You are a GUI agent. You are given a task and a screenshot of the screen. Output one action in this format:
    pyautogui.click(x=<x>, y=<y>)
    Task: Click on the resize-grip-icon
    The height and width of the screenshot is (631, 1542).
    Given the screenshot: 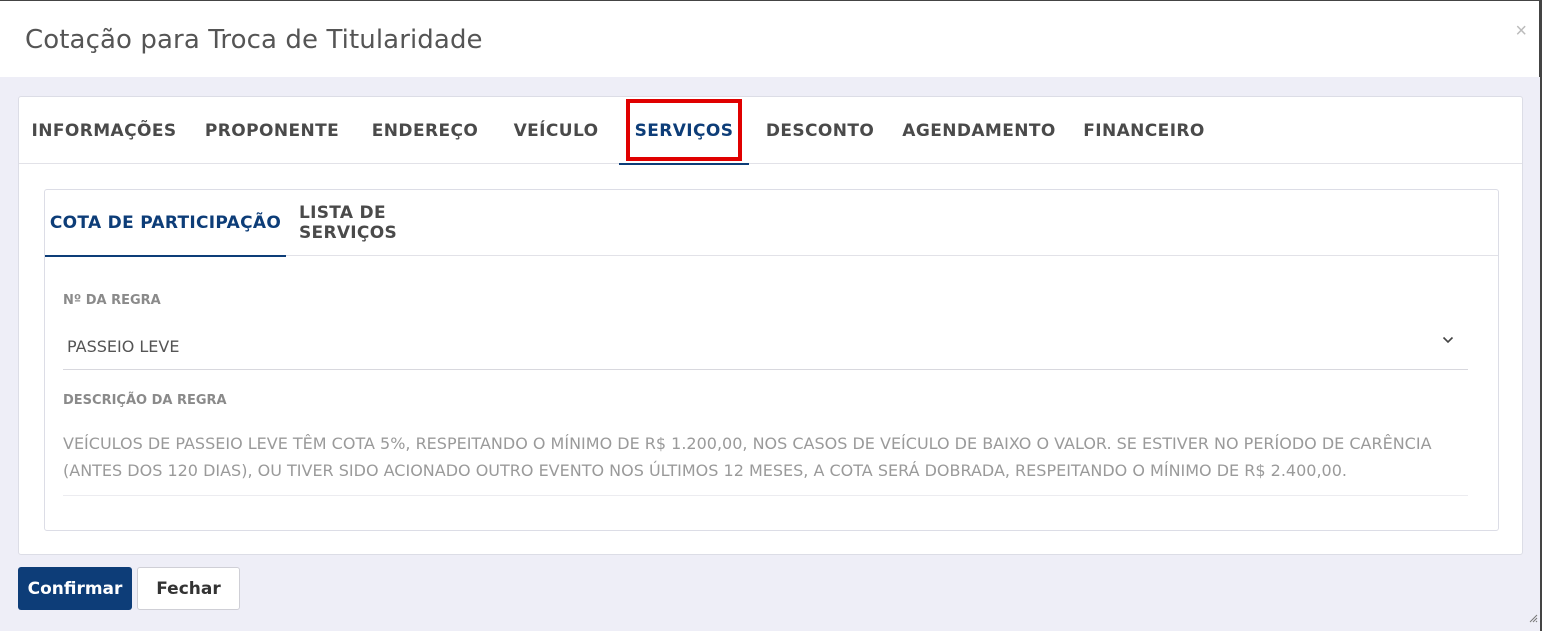 What is the action you would take?
    pyautogui.click(x=1533, y=618)
    